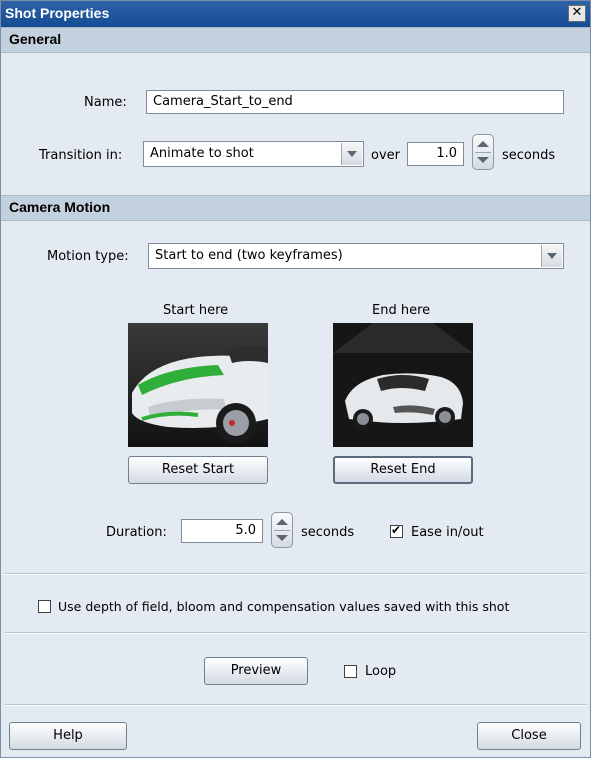 This screenshot has height=758, width=591. I want to click on help-button: Help, so click(68, 736).